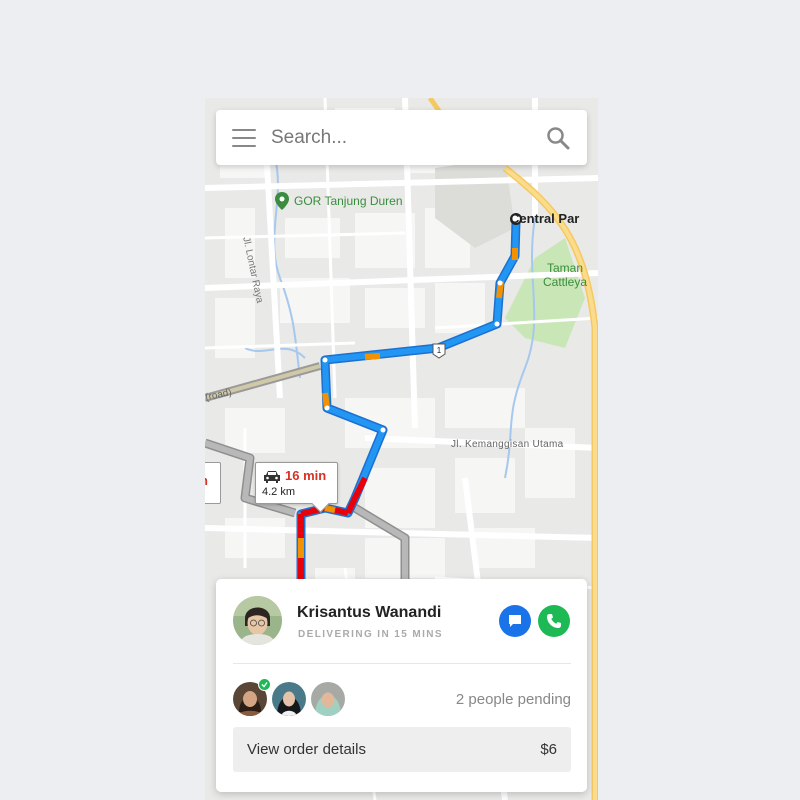  What do you see at coordinates (282, 201) in the screenshot?
I see `map-pin-icon` at bounding box center [282, 201].